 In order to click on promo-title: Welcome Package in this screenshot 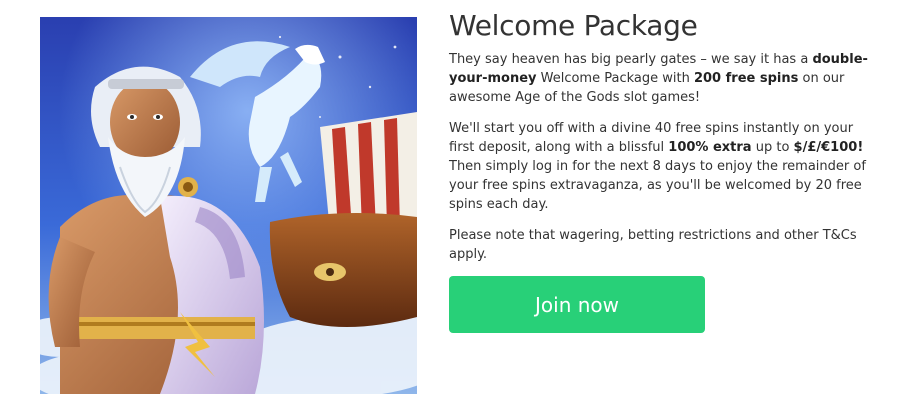, I will do `click(573, 25)`.